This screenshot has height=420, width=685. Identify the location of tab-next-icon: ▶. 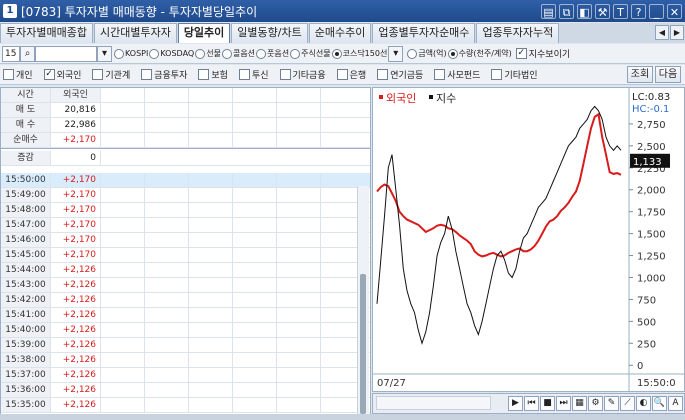
(677, 32).